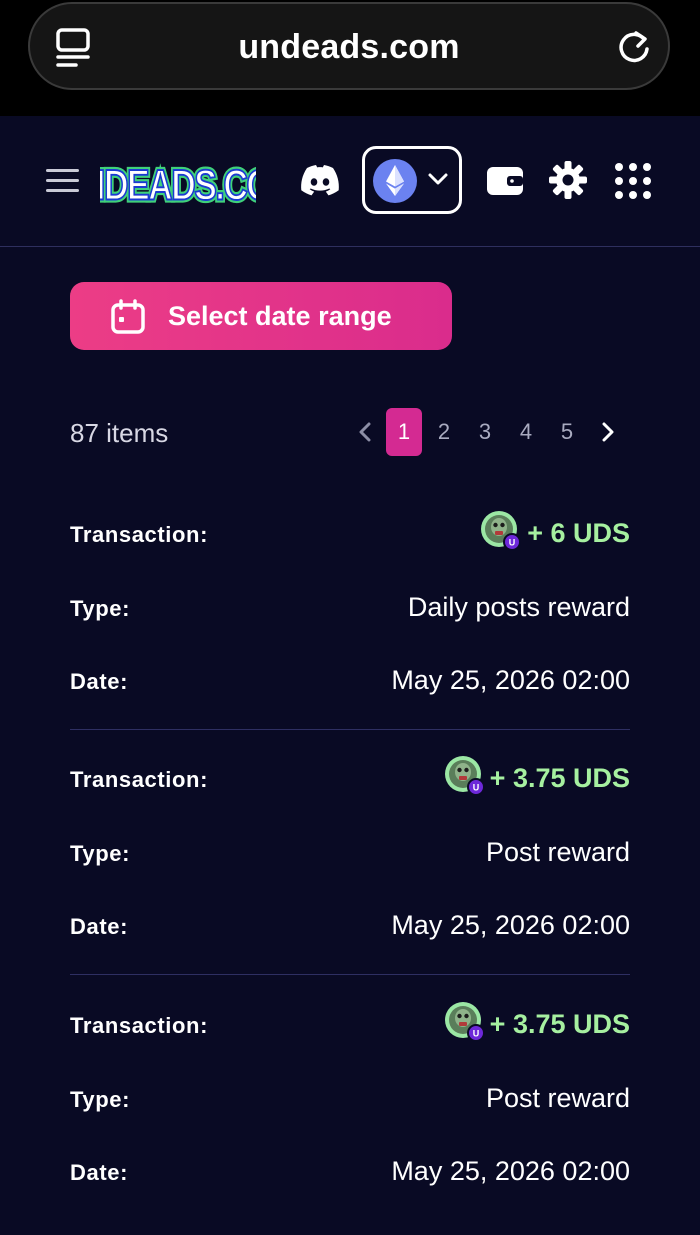 Image resolution: width=700 pixels, height=1235 pixels. I want to click on pagination: 1 2 3 4 5, so click(490, 432).